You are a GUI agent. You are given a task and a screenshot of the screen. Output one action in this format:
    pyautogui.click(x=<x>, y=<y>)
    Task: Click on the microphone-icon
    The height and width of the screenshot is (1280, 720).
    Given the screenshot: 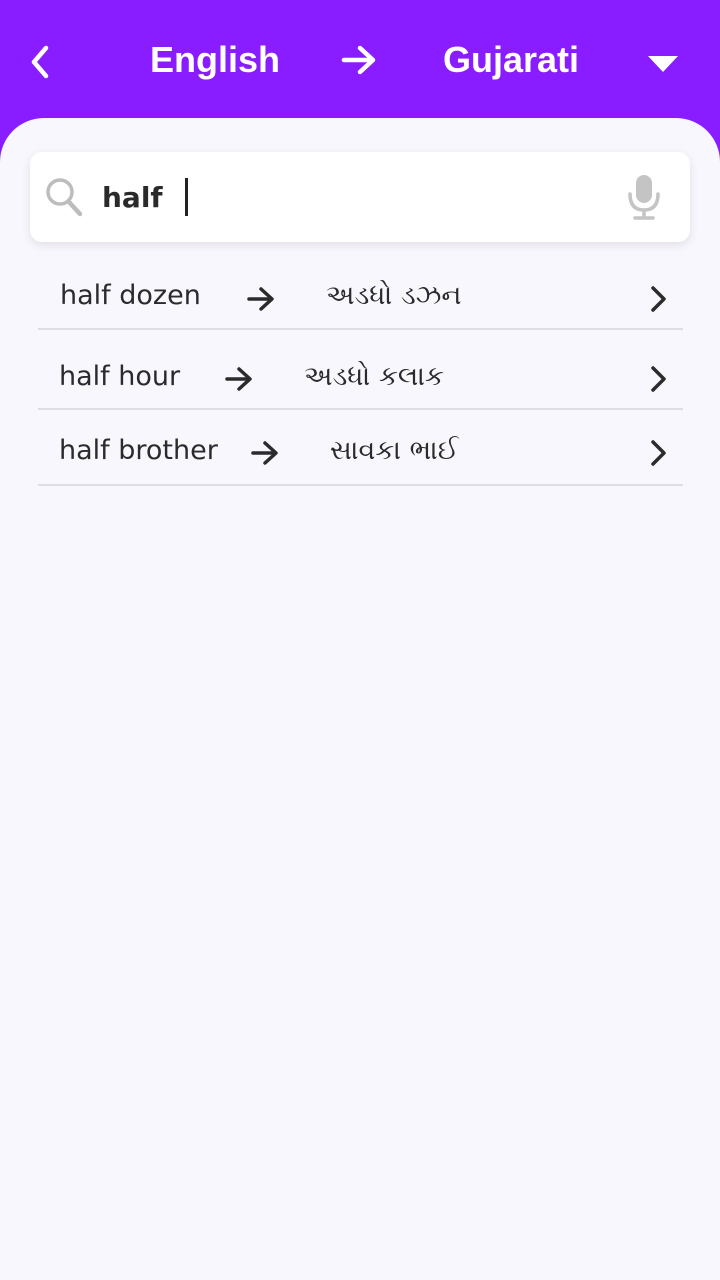 What is the action you would take?
    pyautogui.click(x=644, y=197)
    